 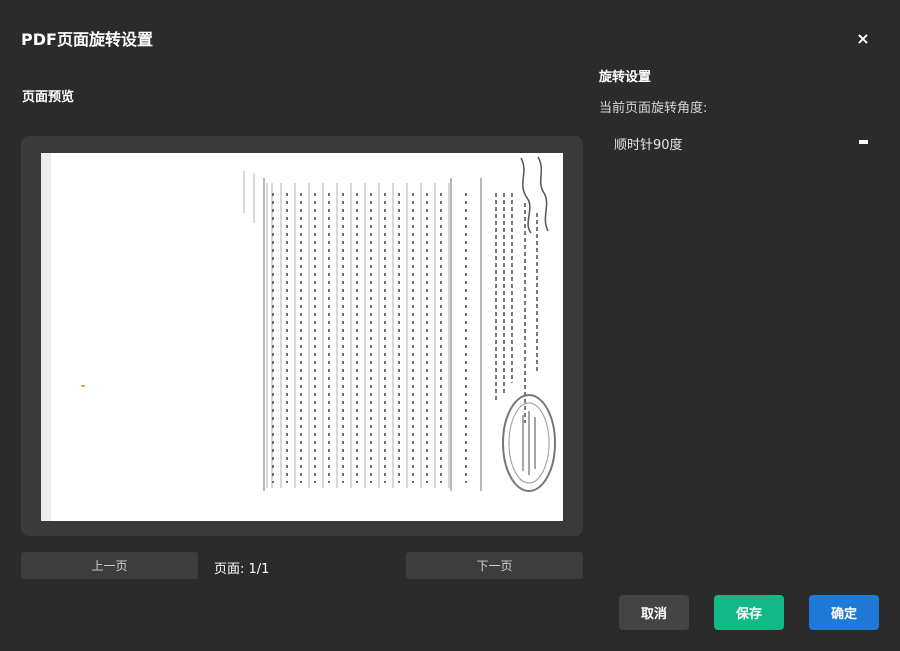 I want to click on cancel-button: 取消, so click(x=654, y=612).